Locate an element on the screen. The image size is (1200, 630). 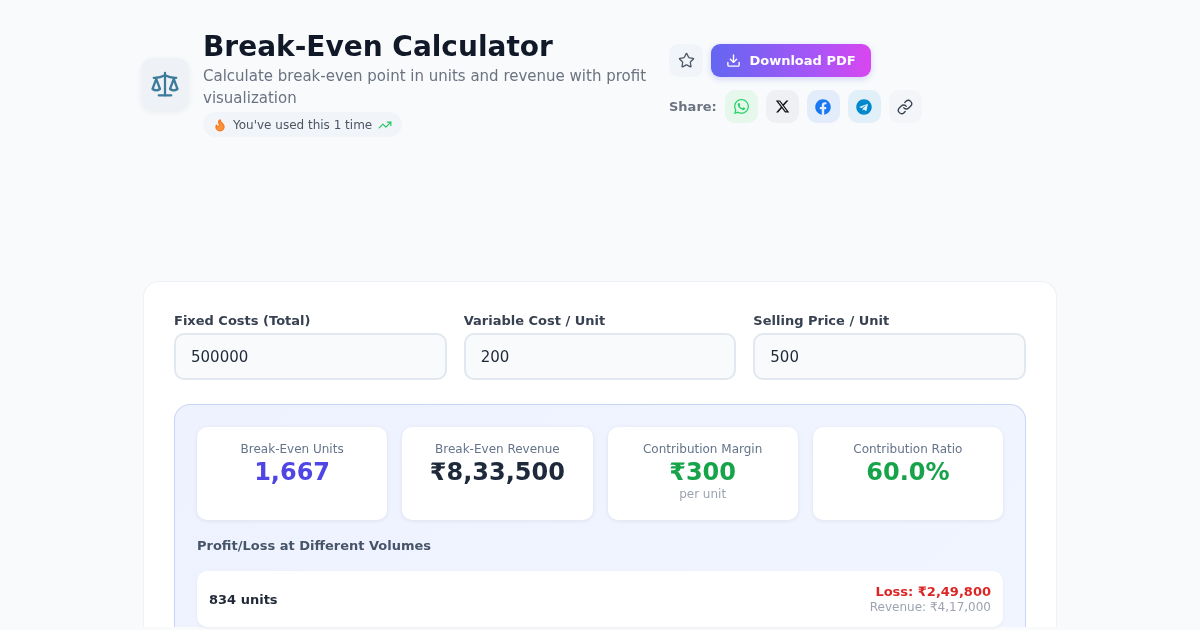
flame-icon is located at coordinates (220, 124).